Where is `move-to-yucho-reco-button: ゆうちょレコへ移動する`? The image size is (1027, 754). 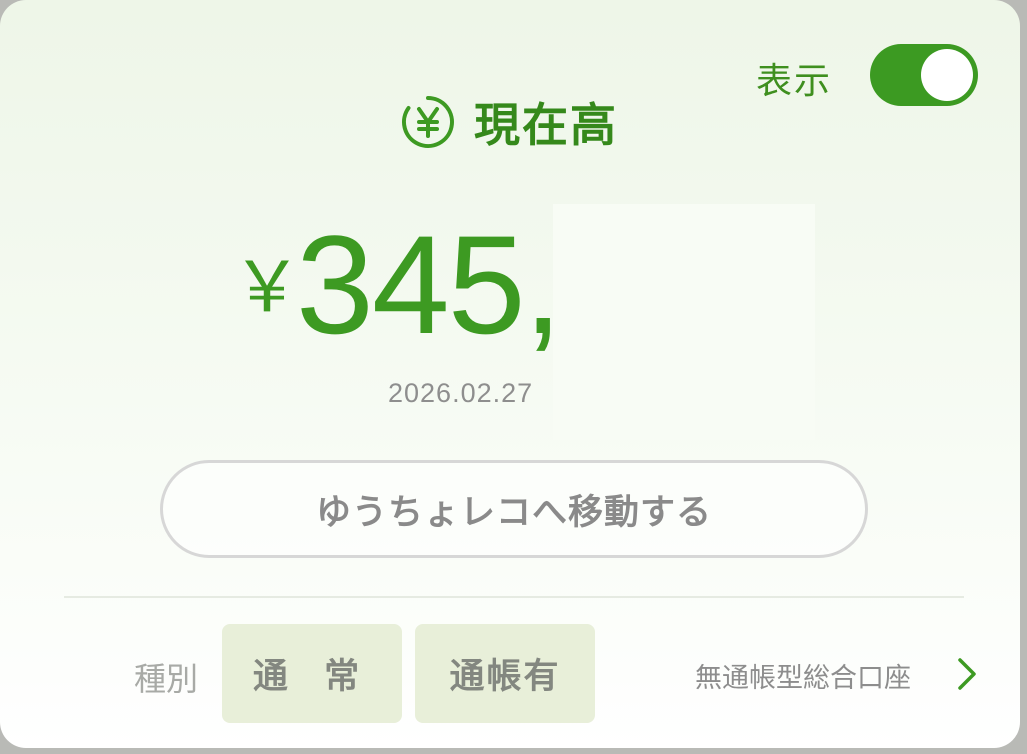 move-to-yucho-reco-button: ゆうちょレコへ移動する is located at coordinates (514, 509).